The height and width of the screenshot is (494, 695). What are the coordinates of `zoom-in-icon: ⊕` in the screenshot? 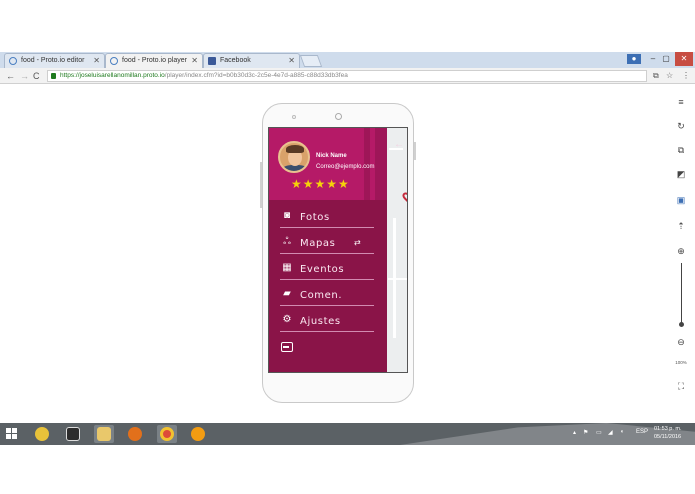 It's located at (681, 251).